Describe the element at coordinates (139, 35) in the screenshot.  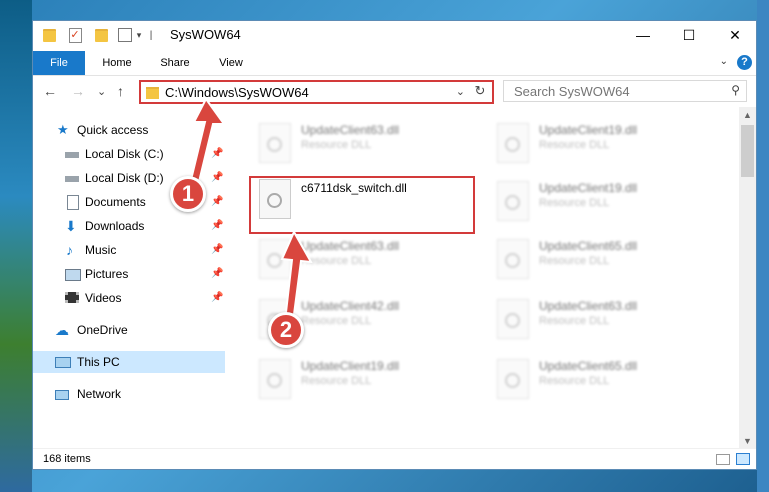
I see `customize-toolbar-chevron-icon: ▾` at that location.